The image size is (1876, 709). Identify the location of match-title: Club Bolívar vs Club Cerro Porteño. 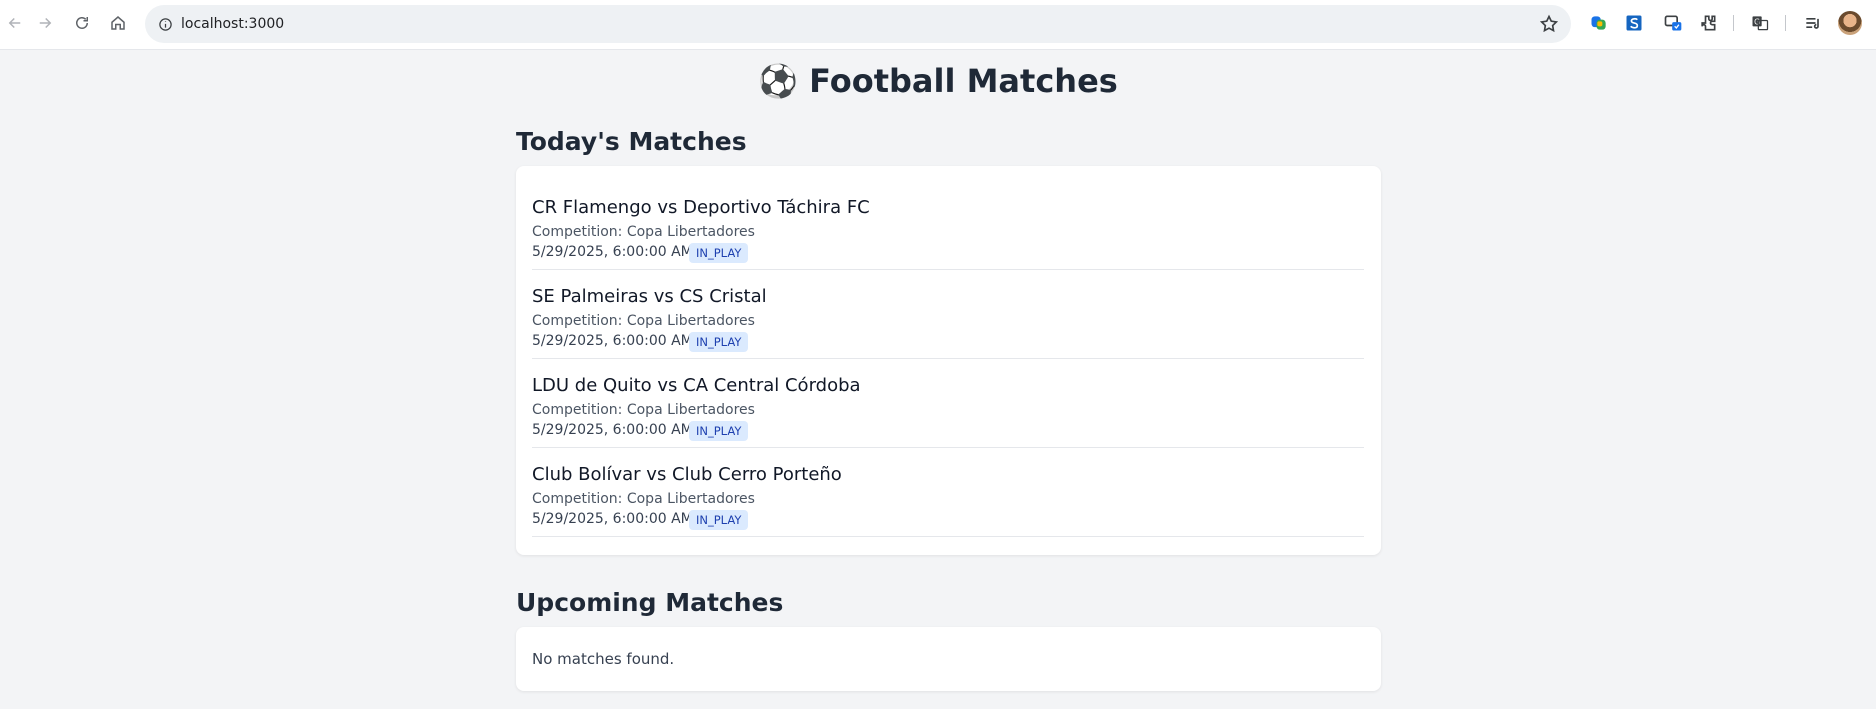
(687, 474).